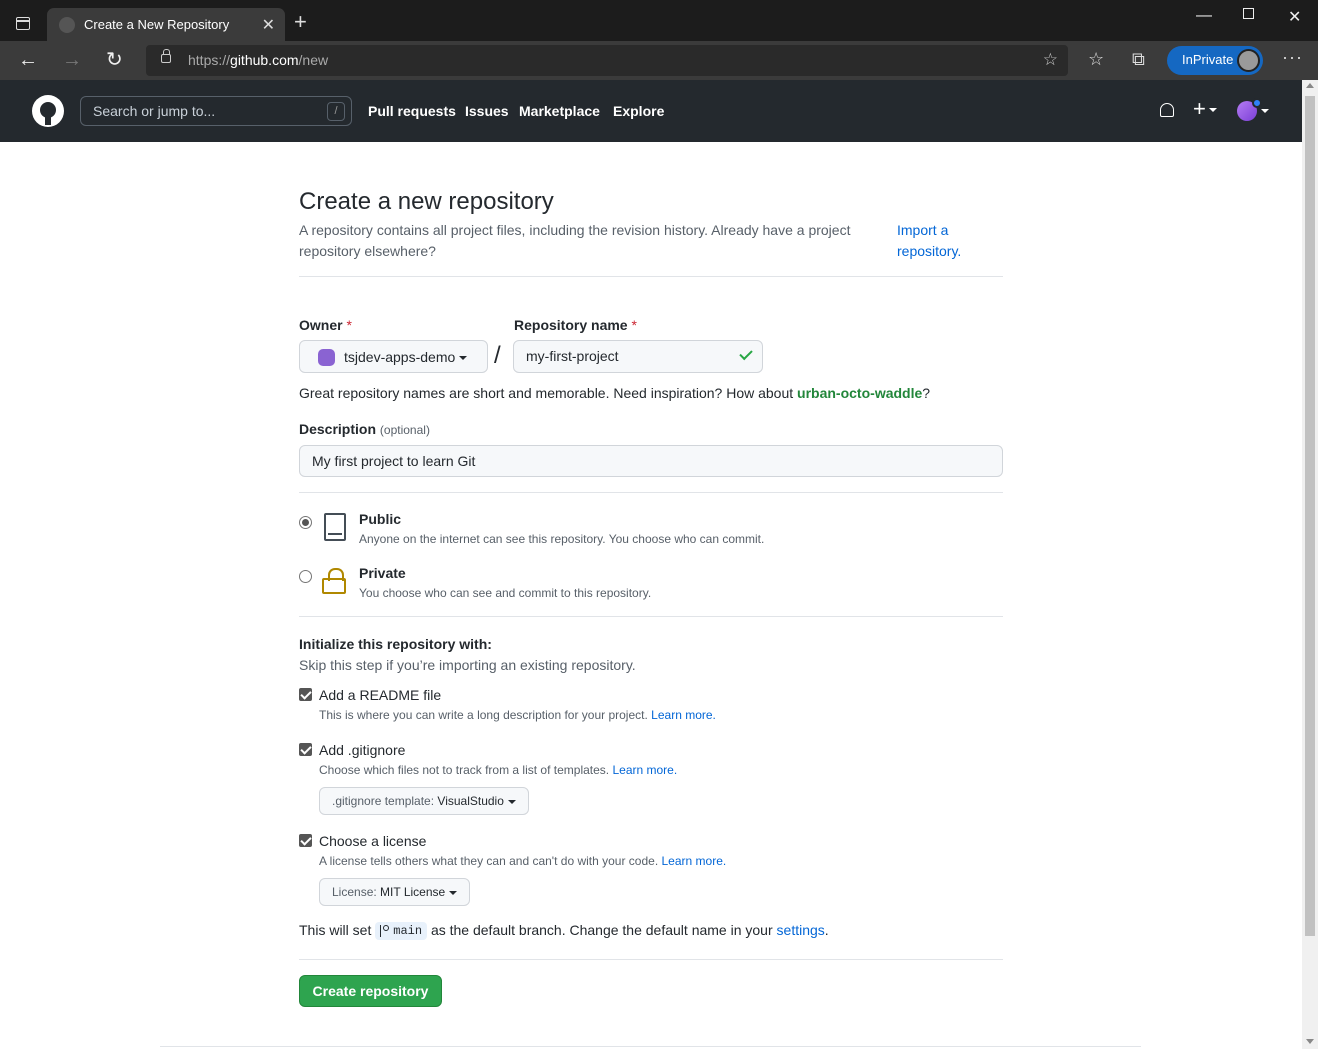  Describe the element at coordinates (395, 892) in the screenshot. I see `license-select: License: MIT License` at that location.